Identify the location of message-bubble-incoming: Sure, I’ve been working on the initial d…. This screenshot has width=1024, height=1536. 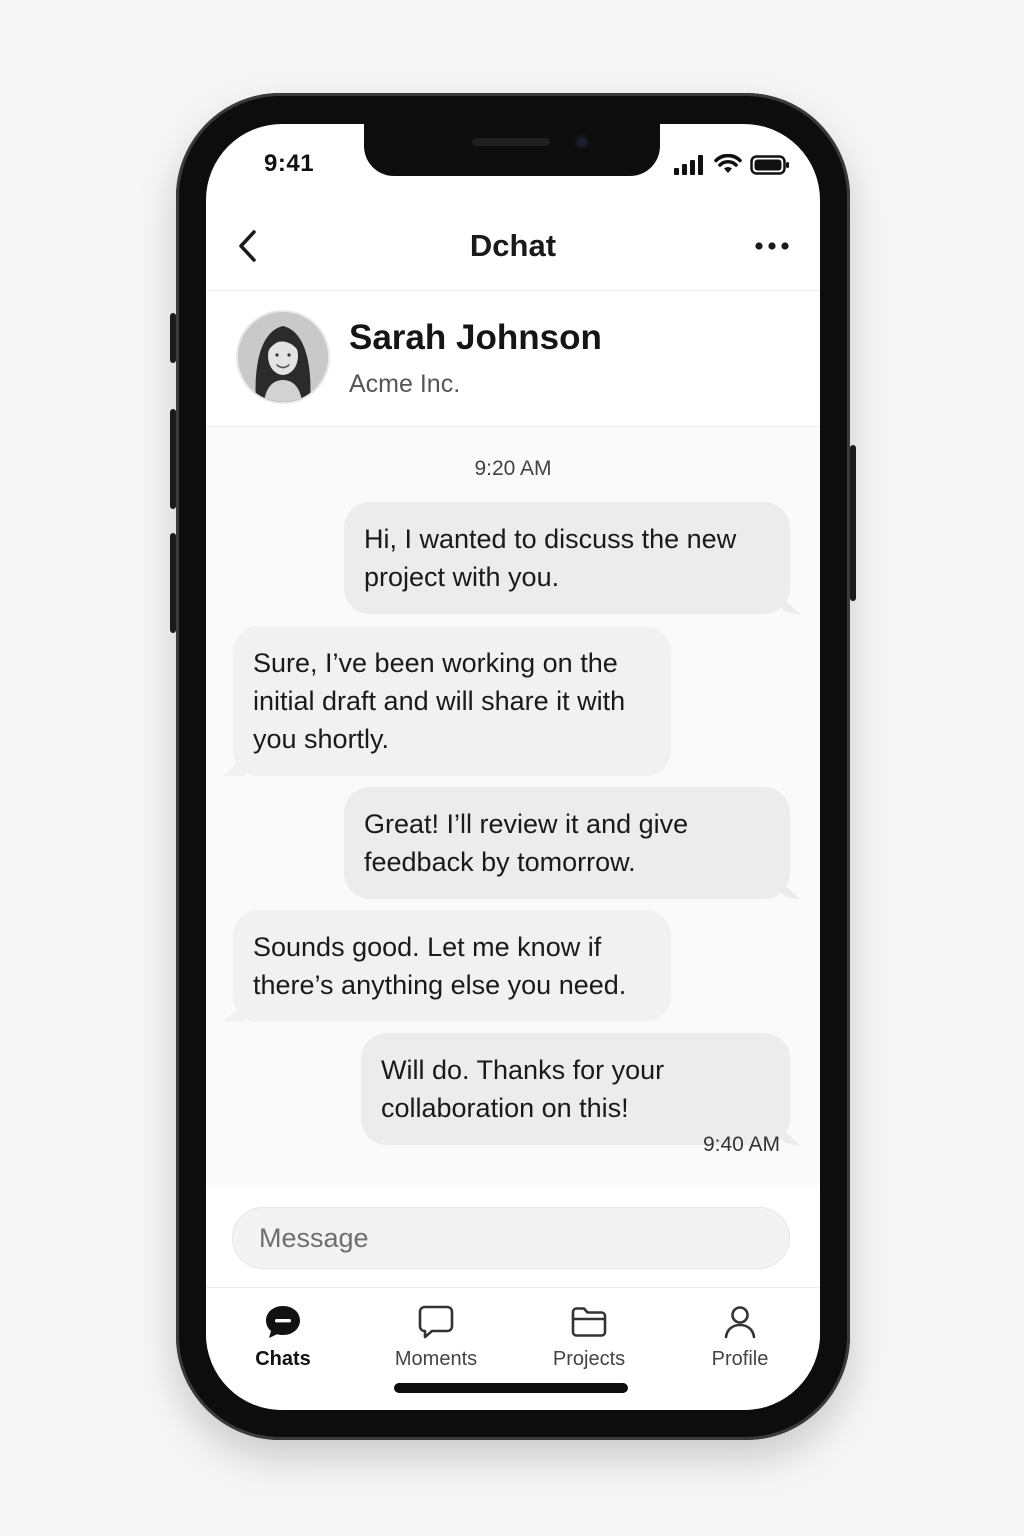
(452, 701).